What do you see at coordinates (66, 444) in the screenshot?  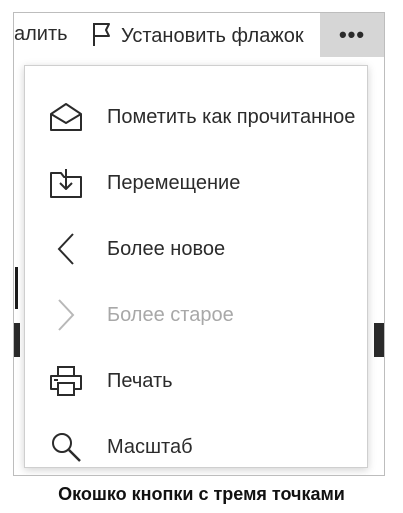 I see `magnifier-icon` at bounding box center [66, 444].